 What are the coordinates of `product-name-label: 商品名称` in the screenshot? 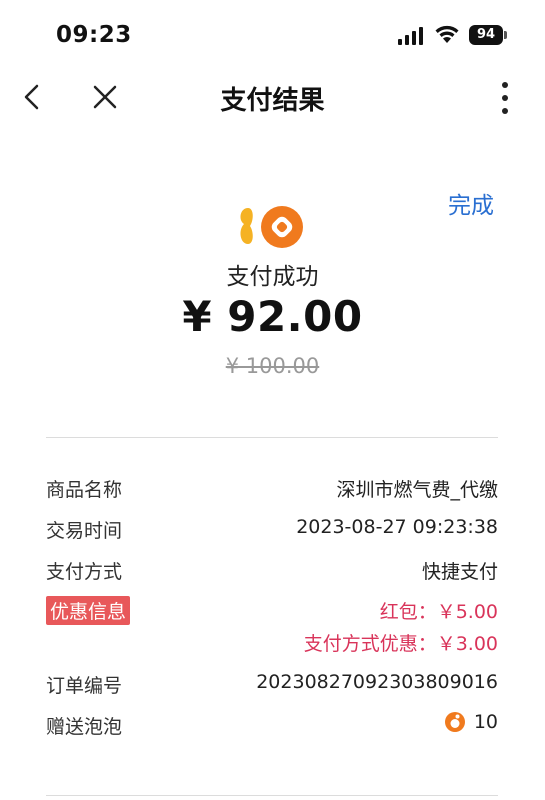 It's located at (84, 490).